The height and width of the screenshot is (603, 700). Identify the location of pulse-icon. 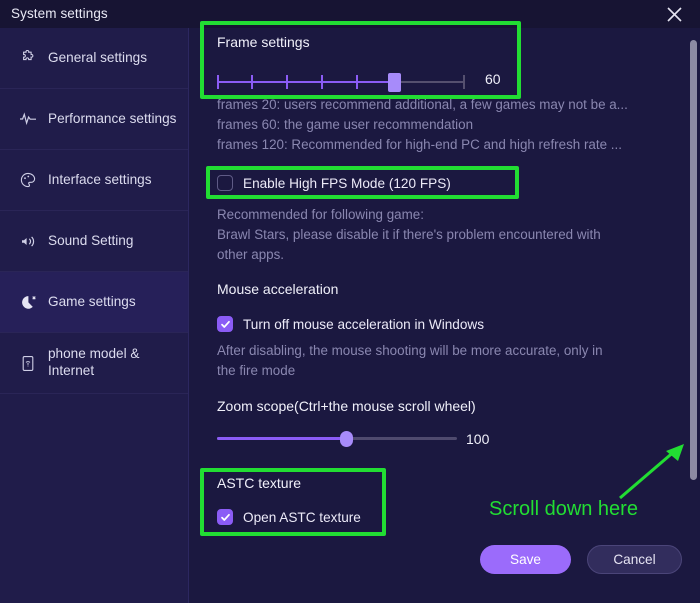
(28, 119).